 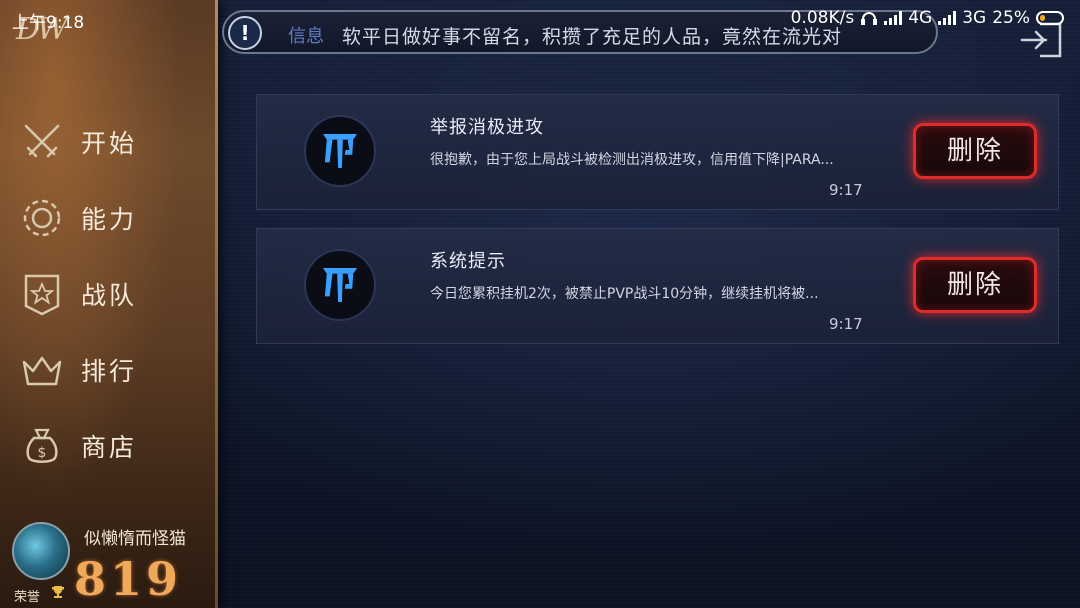 What do you see at coordinates (893, 18) in the screenshot?
I see `signal-icon` at bounding box center [893, 18].